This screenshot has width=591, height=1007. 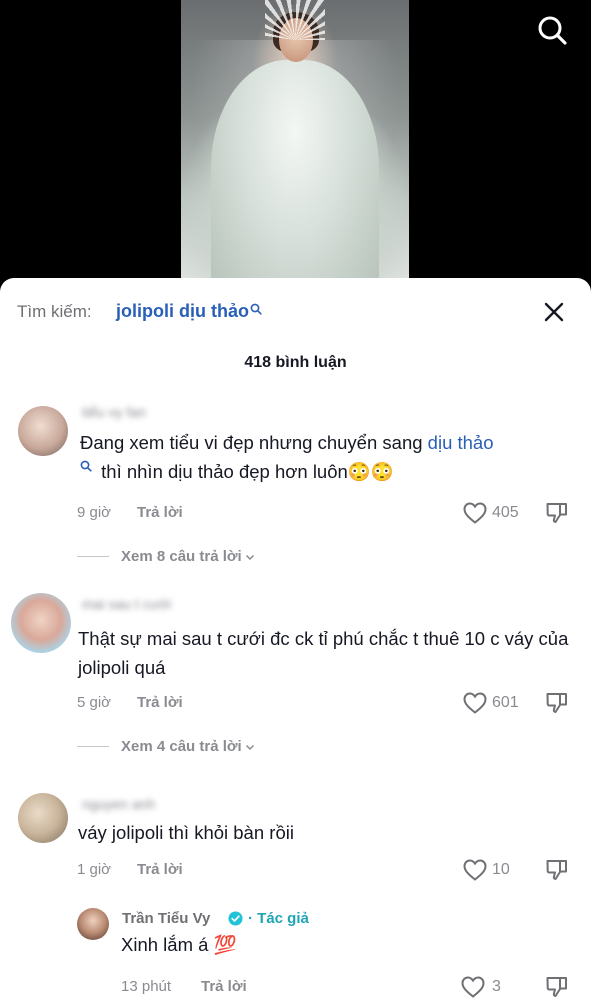 What do you see at coordinates (181, 746) in the screenshot?
I see `view-replies-label: Xem 4 câu trả lời` at bounding box center [181, 746].